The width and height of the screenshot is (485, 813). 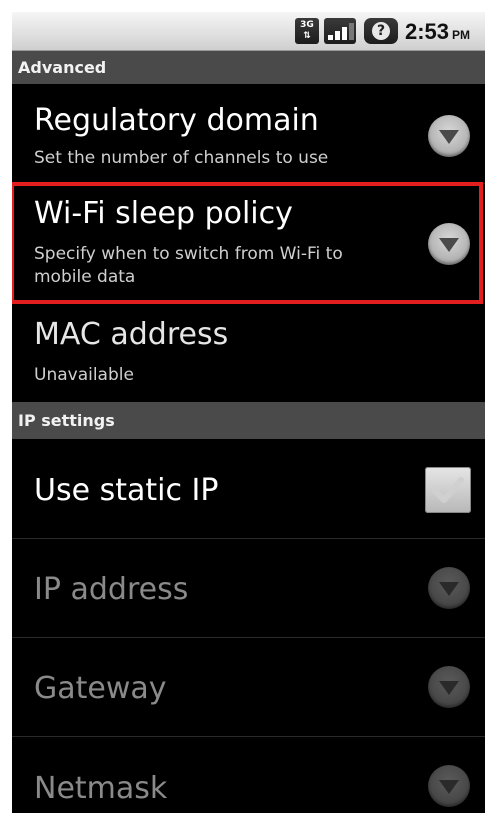 What do you see at coordinates (427, 31) in the screenshot?
I see `clock-time: 2:53` at bounding box center [427, 31].